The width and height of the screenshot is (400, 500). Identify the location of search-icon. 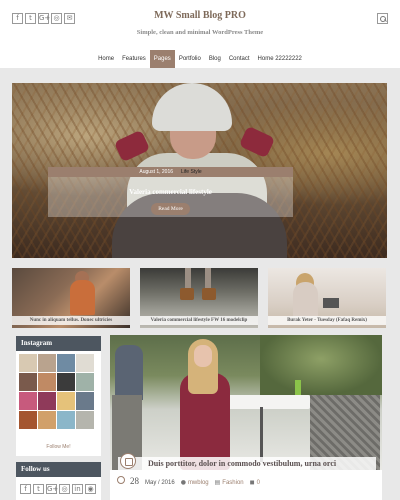
(382, 18).